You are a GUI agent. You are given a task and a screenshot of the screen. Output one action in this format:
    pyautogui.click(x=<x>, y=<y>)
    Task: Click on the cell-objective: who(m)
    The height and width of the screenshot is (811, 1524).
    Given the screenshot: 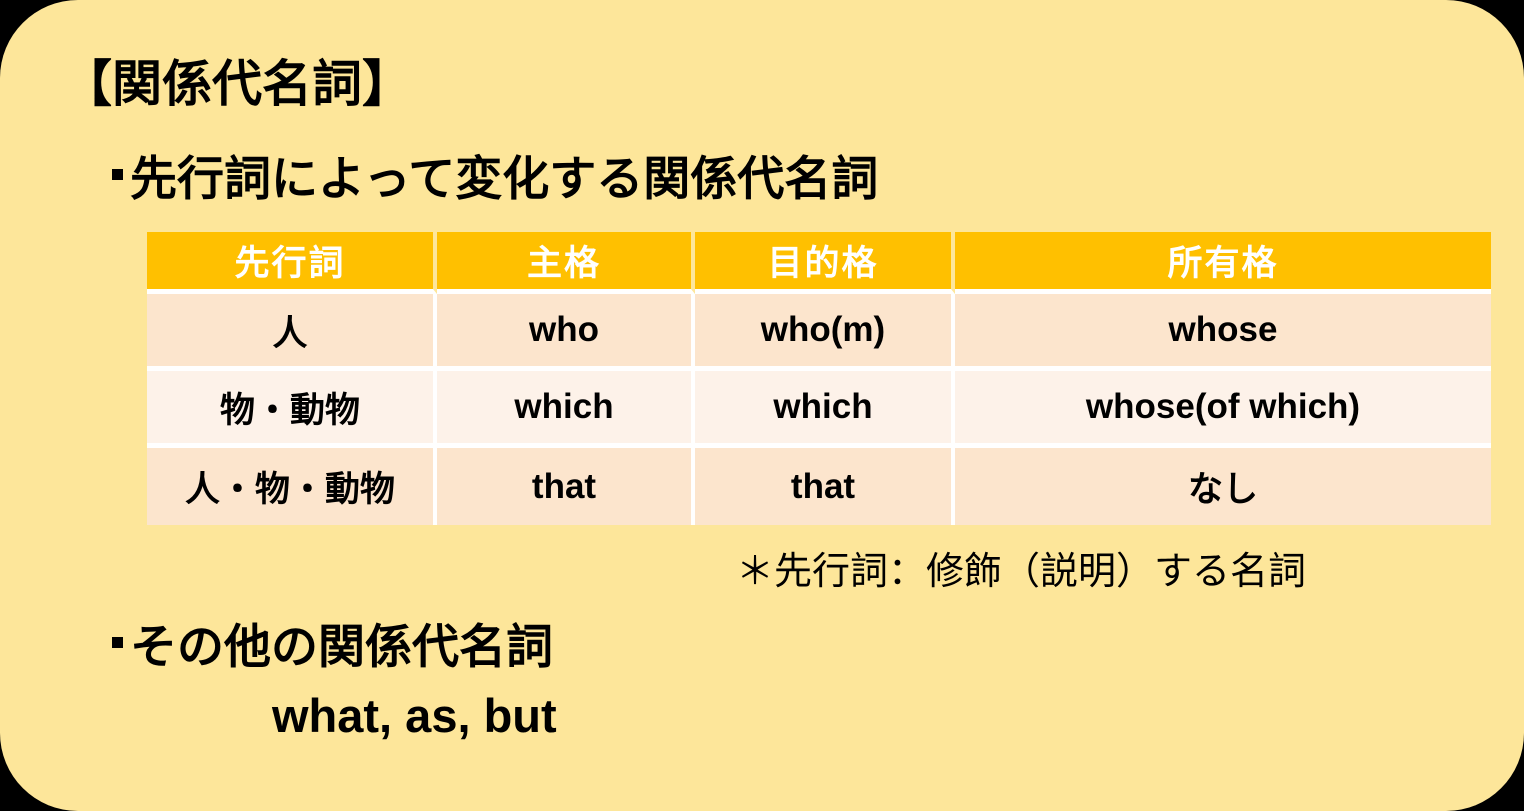 What is the action you would take?
    pyautogui.click(x=825, y=332)
    